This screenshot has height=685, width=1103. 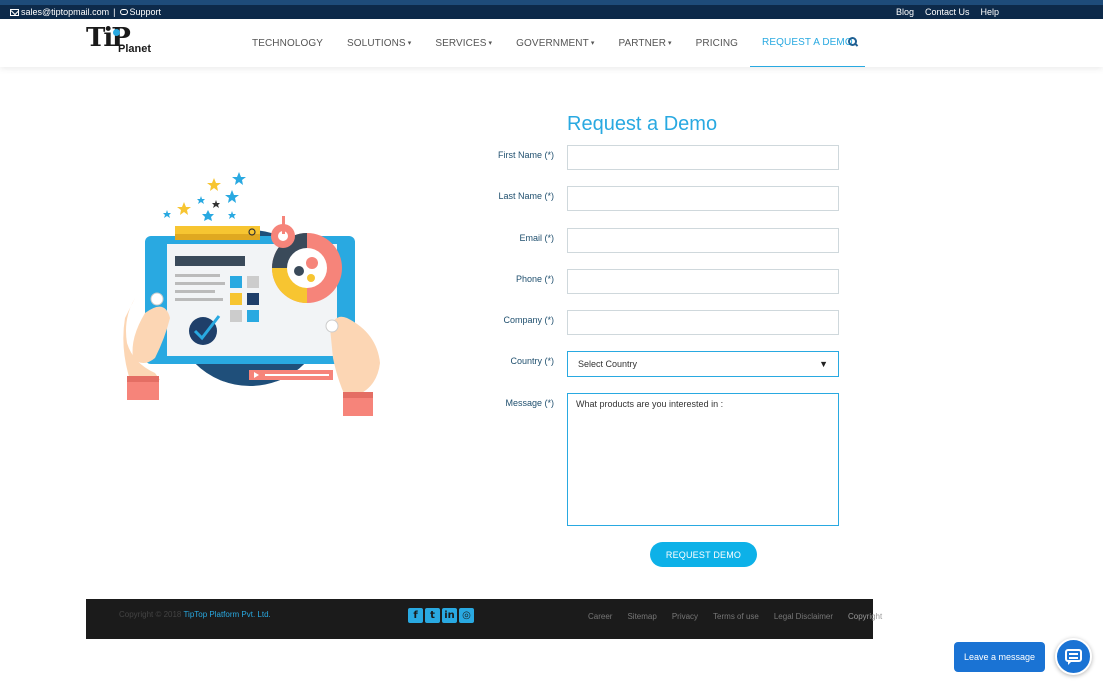 I want to click on nav-technology: TECHNOLOGY, so click(x=287, y=43).